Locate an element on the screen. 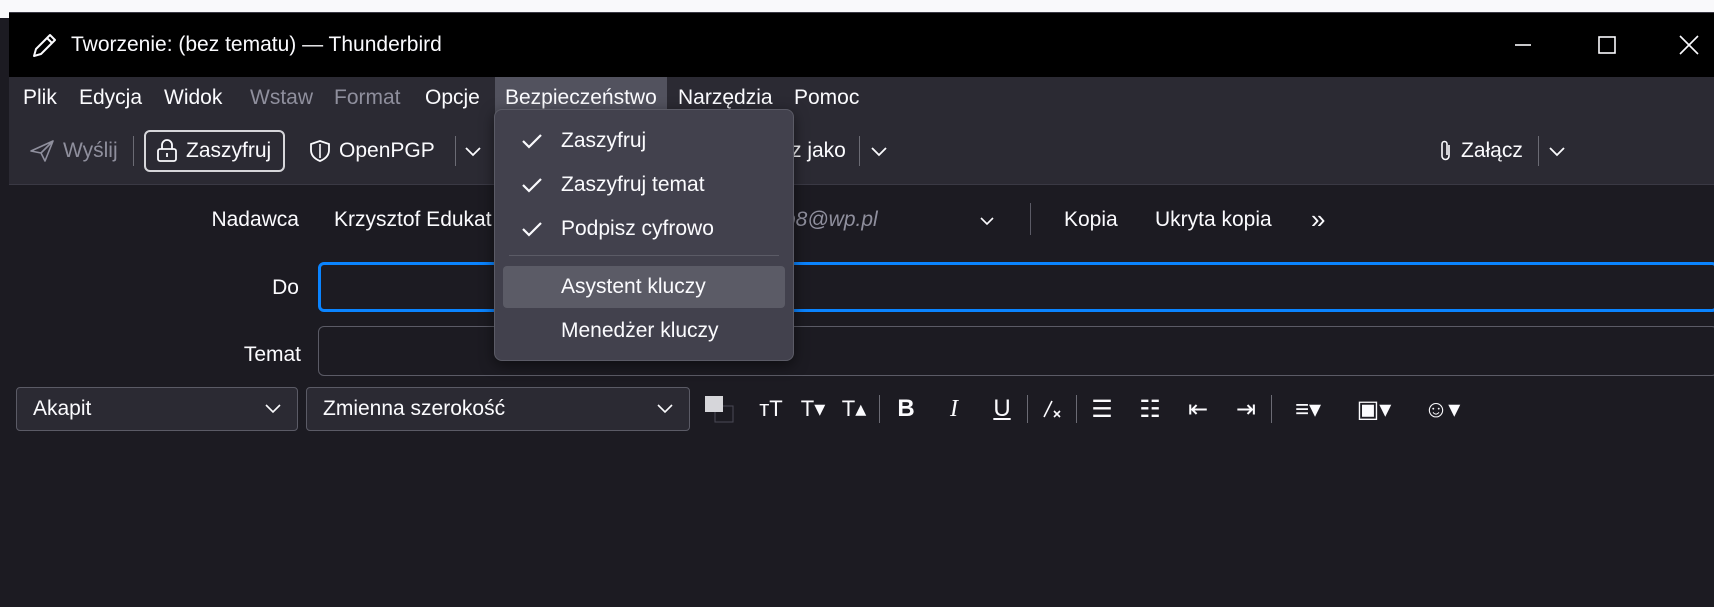 This screenshot has height=607, width=1714. remove-formatting-button is located at coordinates (1052, 409).